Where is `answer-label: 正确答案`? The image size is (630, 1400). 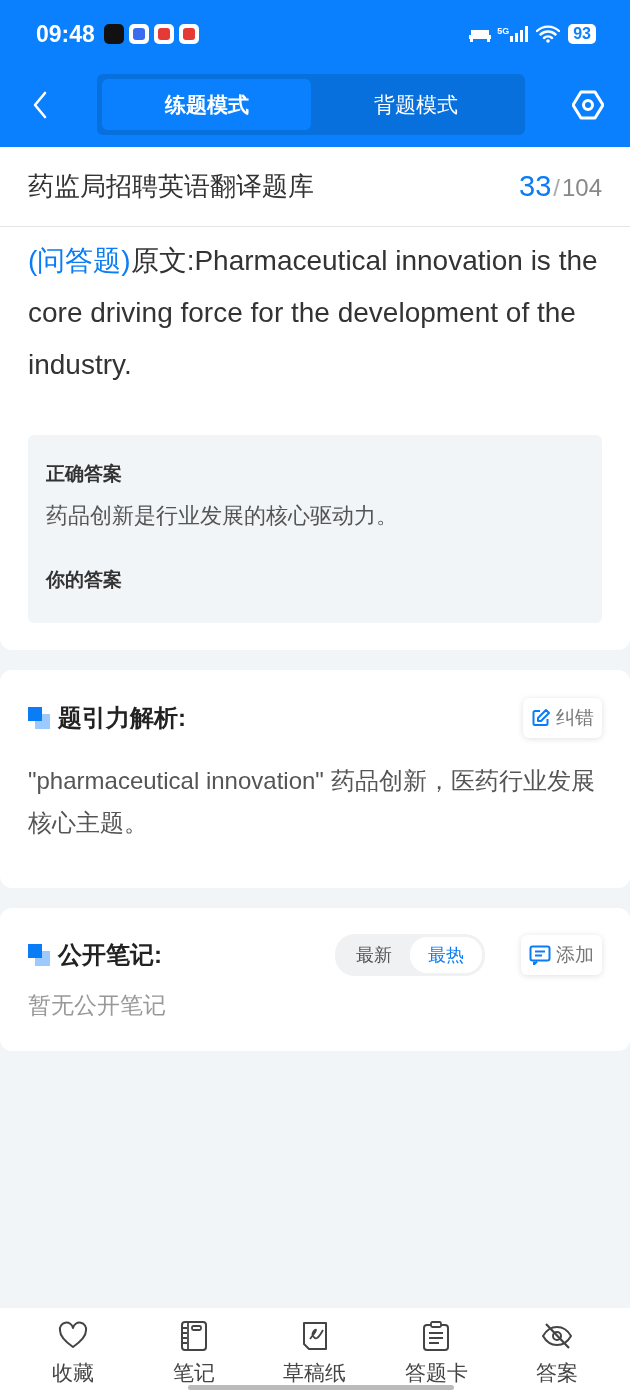 answer-label: 正确答案 is located at coordinates (84, 474).